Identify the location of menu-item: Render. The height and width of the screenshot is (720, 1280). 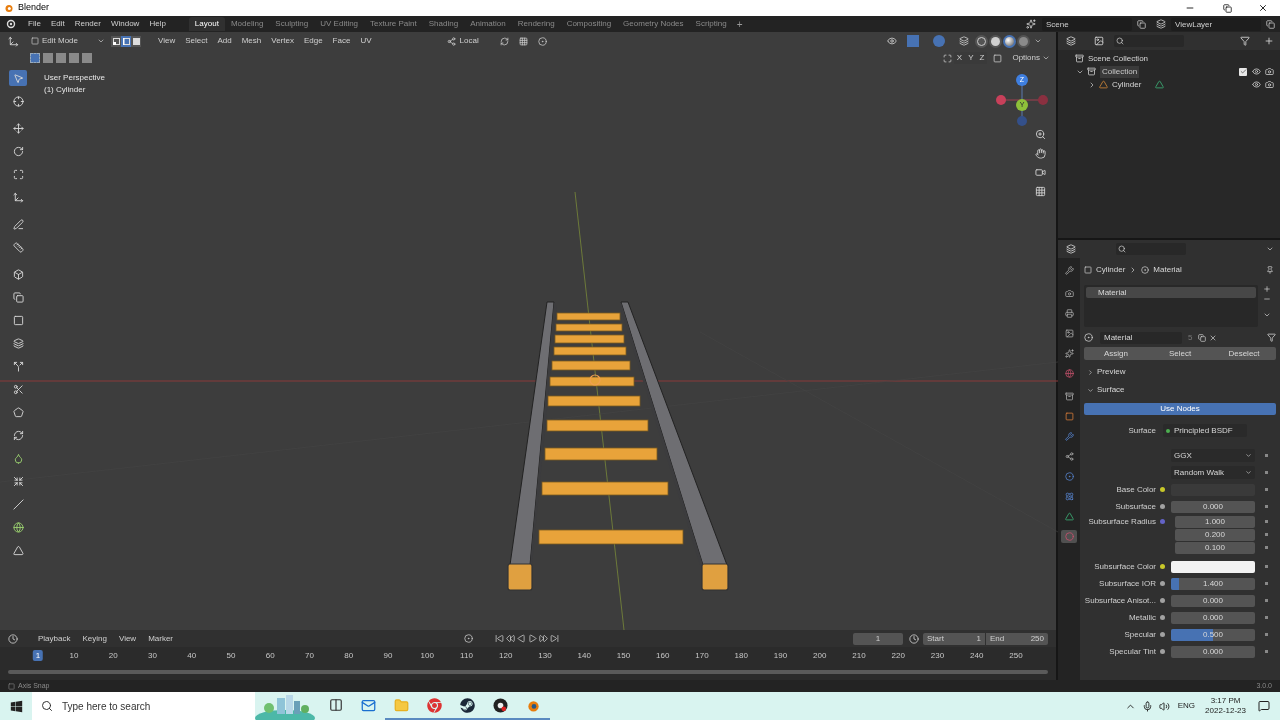
(87, 24).